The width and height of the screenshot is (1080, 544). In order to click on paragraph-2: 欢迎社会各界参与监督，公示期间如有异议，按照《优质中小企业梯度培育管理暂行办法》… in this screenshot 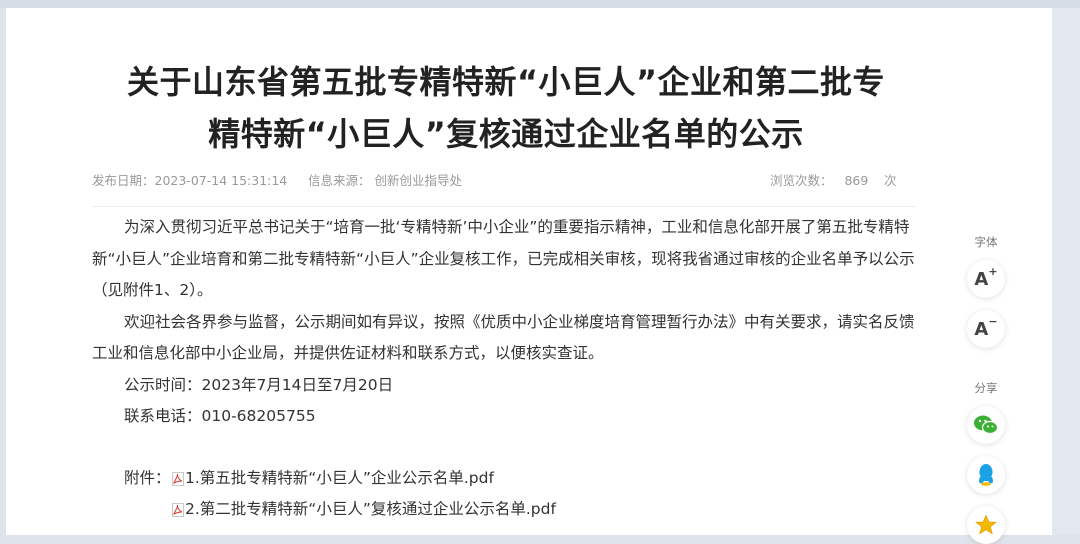, I will do `click(503, 337)`.